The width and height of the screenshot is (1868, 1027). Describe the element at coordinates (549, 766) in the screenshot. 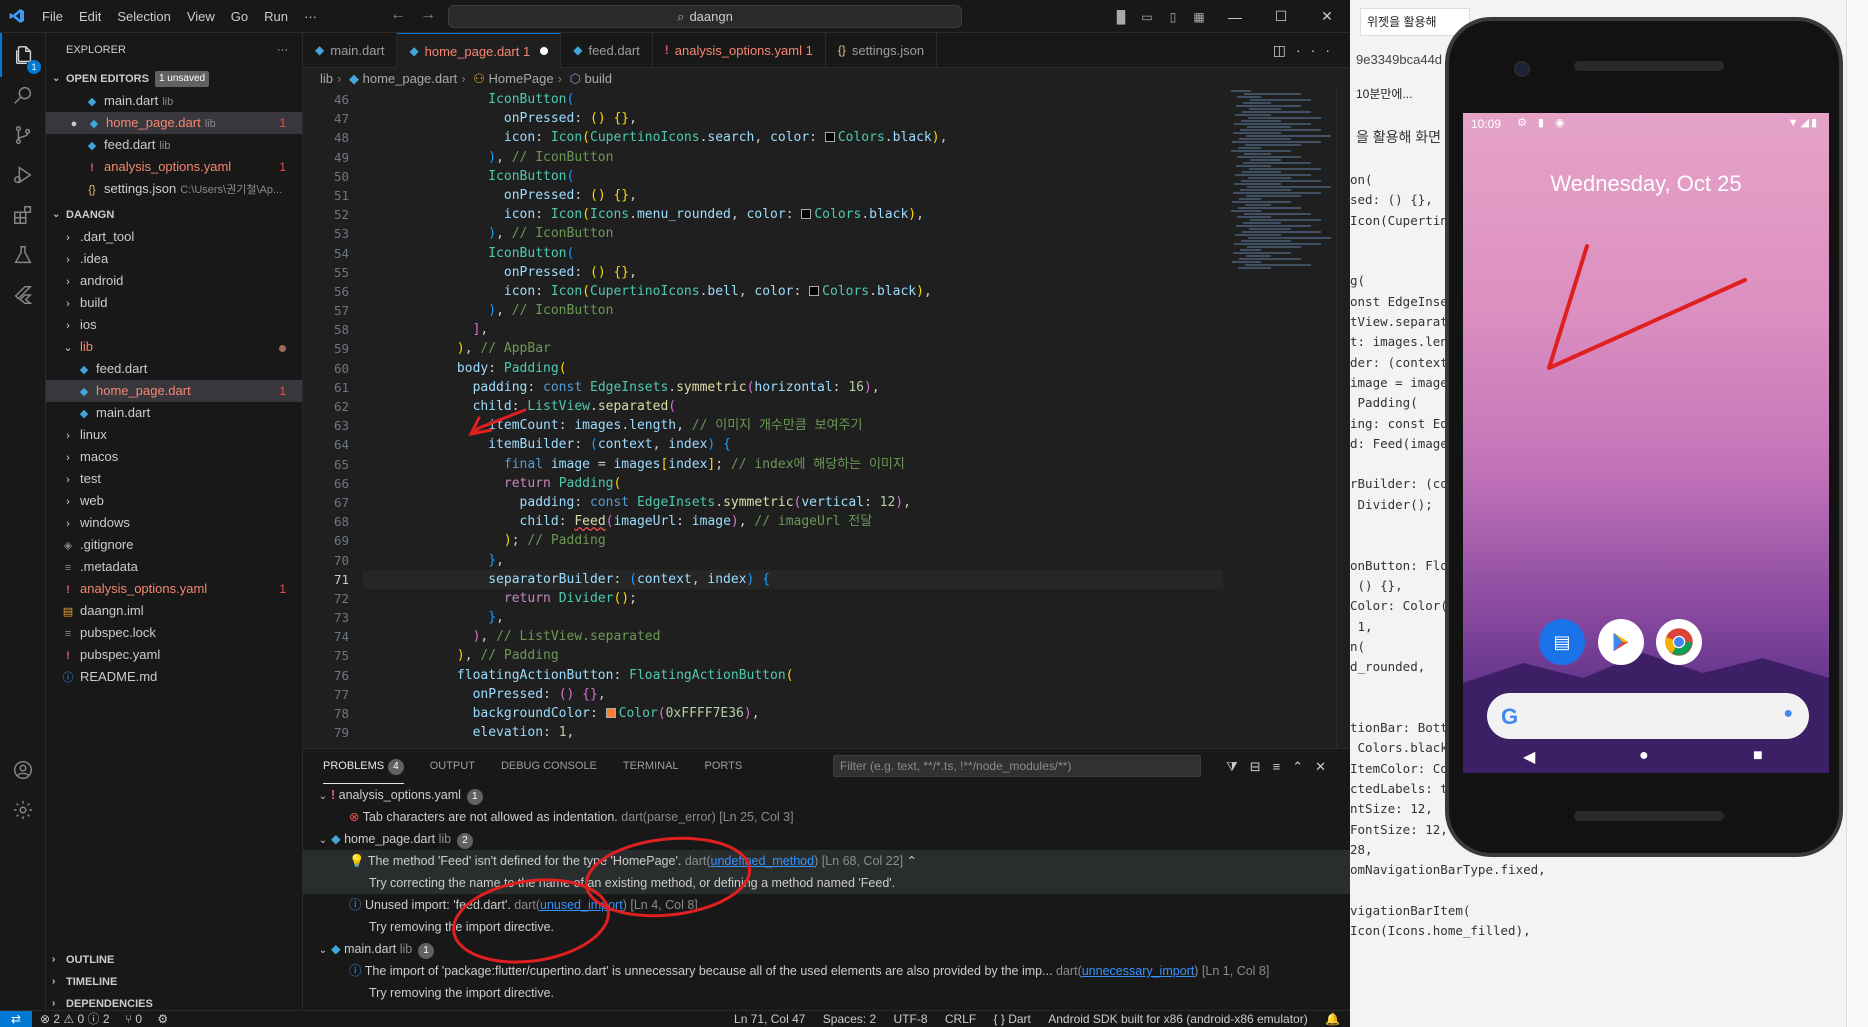

I see `tab-debug-console: DEBUG CONSOLE` at that location.